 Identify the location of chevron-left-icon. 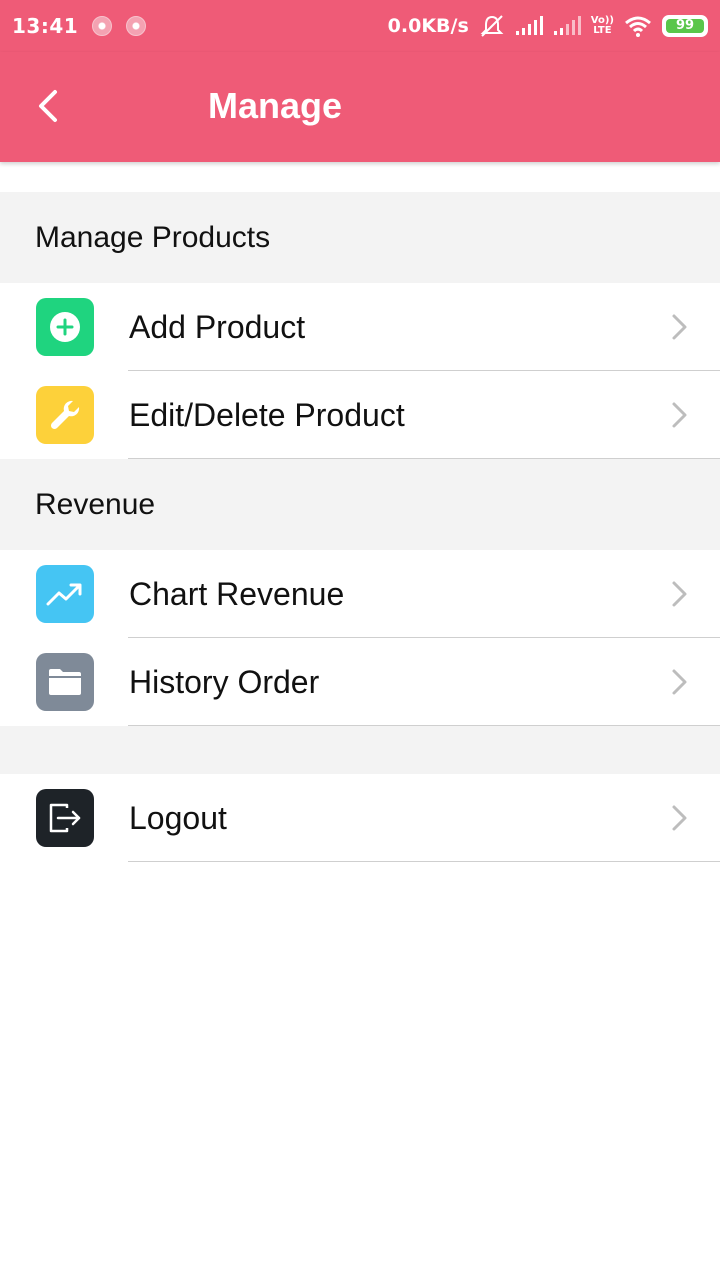
(48, 106).